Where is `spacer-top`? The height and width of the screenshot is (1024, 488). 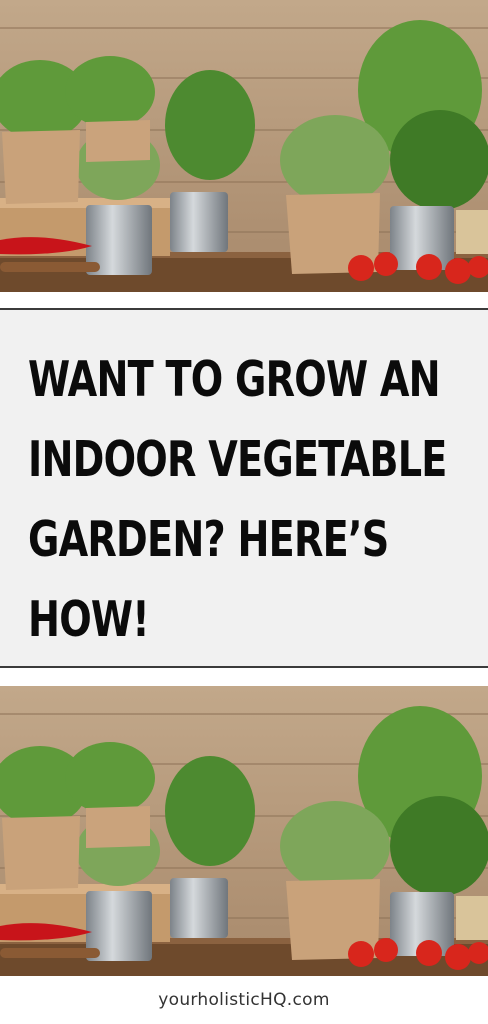 spacer-top is located at coordinates (244, 300).